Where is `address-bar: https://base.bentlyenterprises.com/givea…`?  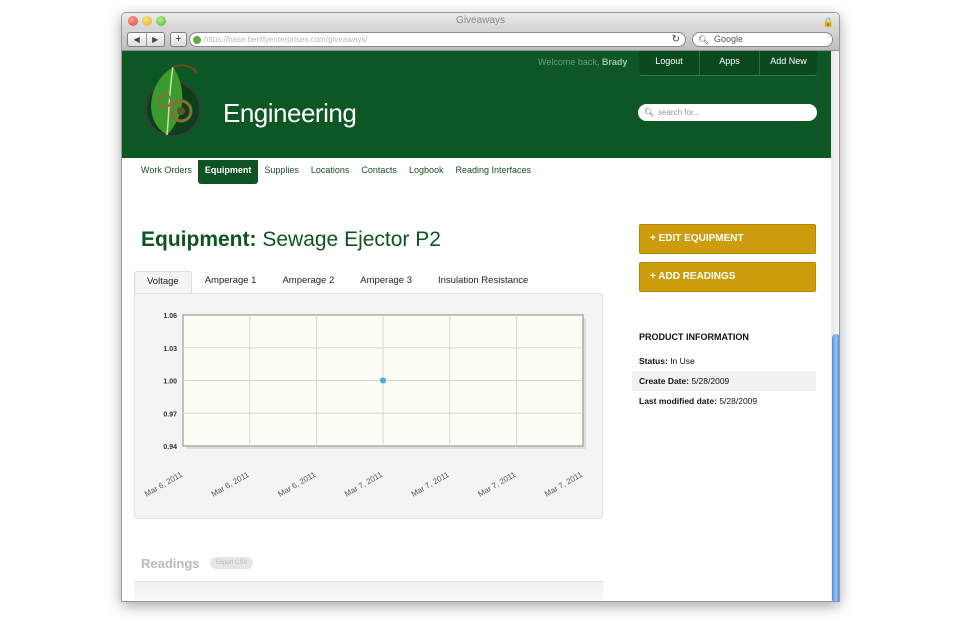
address-bar: https://base.bentlyenterprises.com/givea… is located at coordinates (437, 39).